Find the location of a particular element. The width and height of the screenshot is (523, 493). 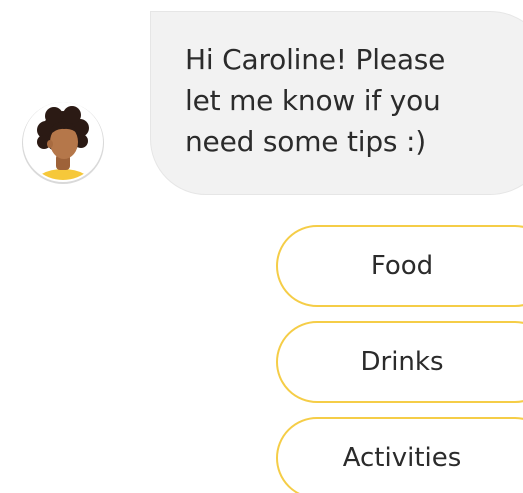

quick-reply-food-button: Food is located at coordinates (399, 266).